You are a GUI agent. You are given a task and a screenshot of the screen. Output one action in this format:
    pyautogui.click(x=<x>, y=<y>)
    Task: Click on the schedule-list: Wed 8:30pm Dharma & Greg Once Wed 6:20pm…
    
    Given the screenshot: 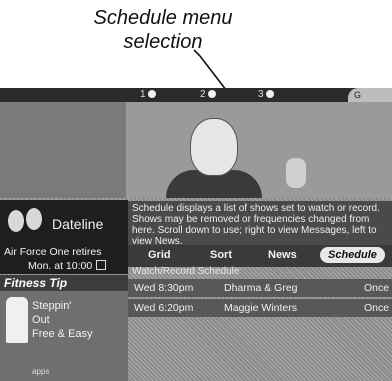 What is the action you would take?
    pyautogui.click(x=260, y=299)
    